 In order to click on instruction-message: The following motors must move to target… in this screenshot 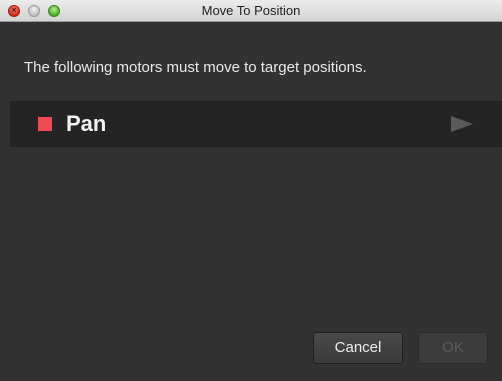, I will do `click(195, 67)`.